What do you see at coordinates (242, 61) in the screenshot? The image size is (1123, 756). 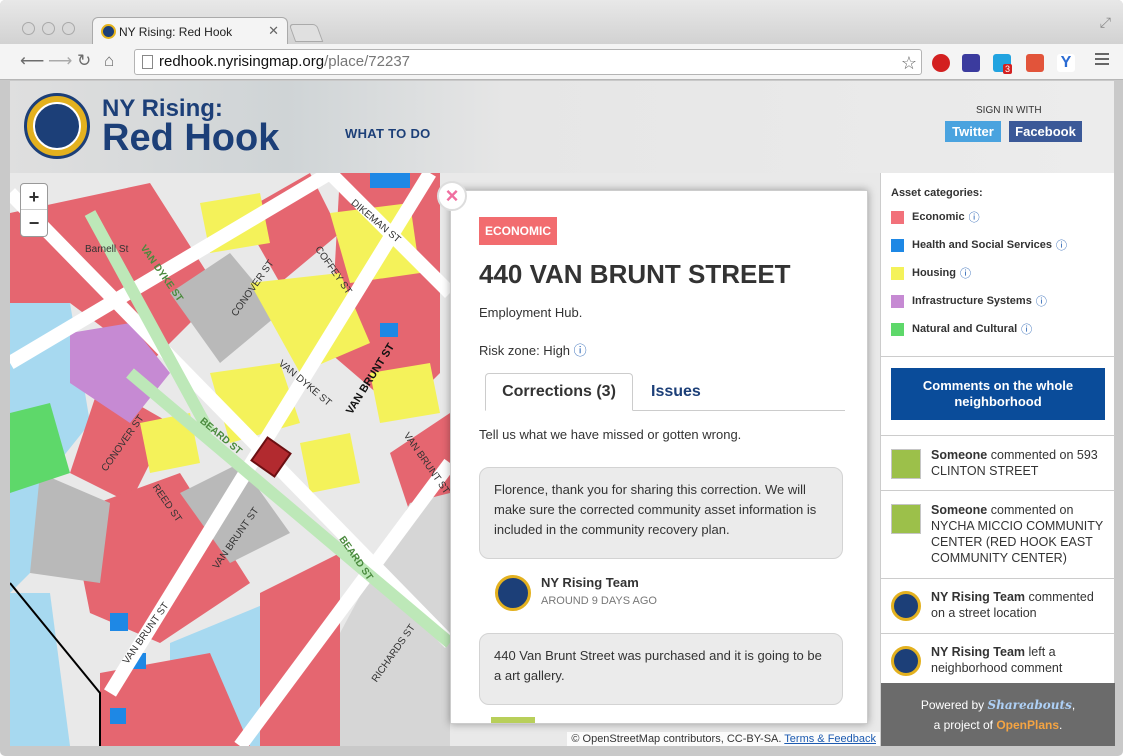 I see `url-host: redhook.nyrisingmap.org` at bounding box center [242, 61].